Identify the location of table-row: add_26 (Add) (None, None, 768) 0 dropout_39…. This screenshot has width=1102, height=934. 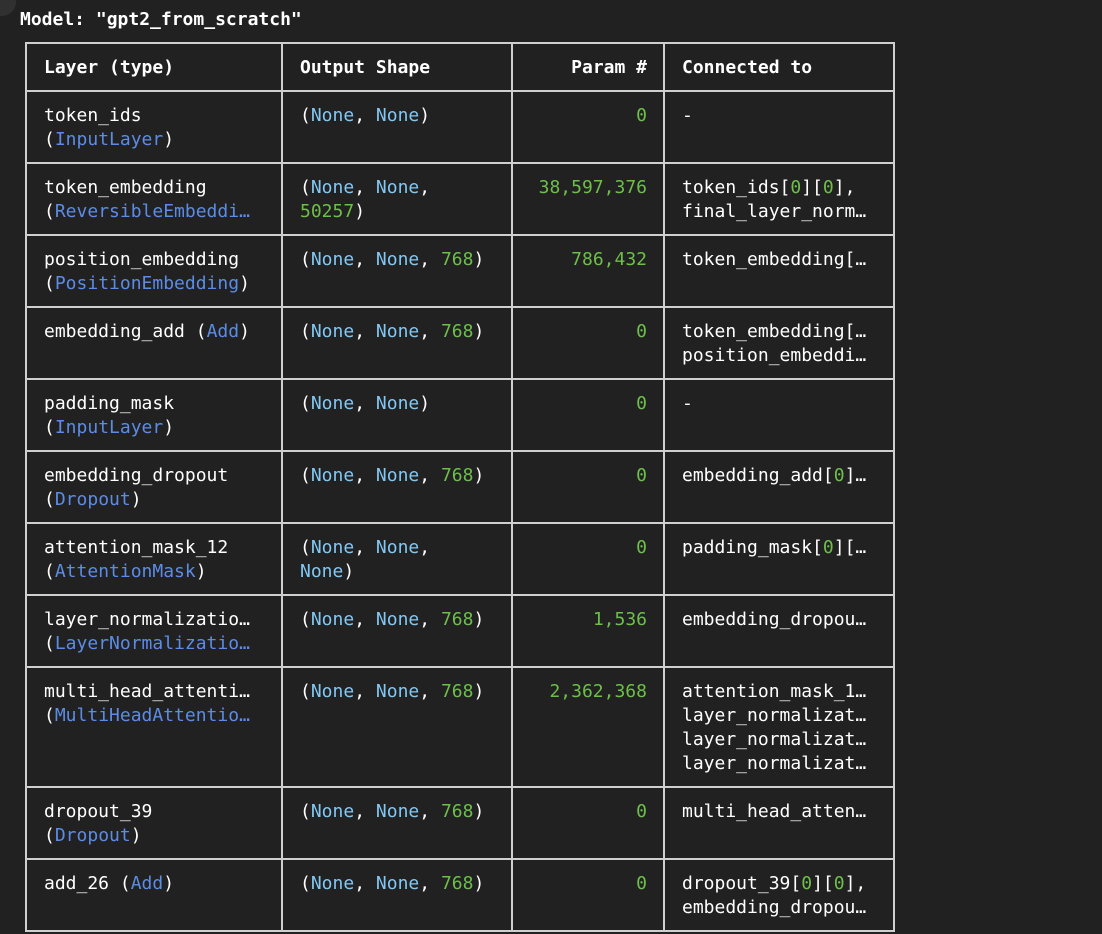
(460, 896).